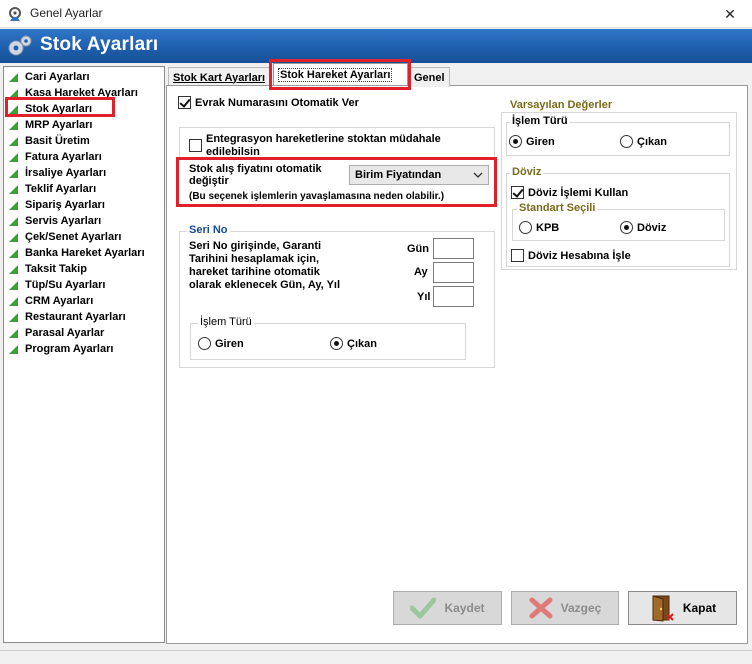  What do you see at coordinates (429, 77) in the screenshot?
I see `tab-genel: Genel` at bounding box center [429, 77].